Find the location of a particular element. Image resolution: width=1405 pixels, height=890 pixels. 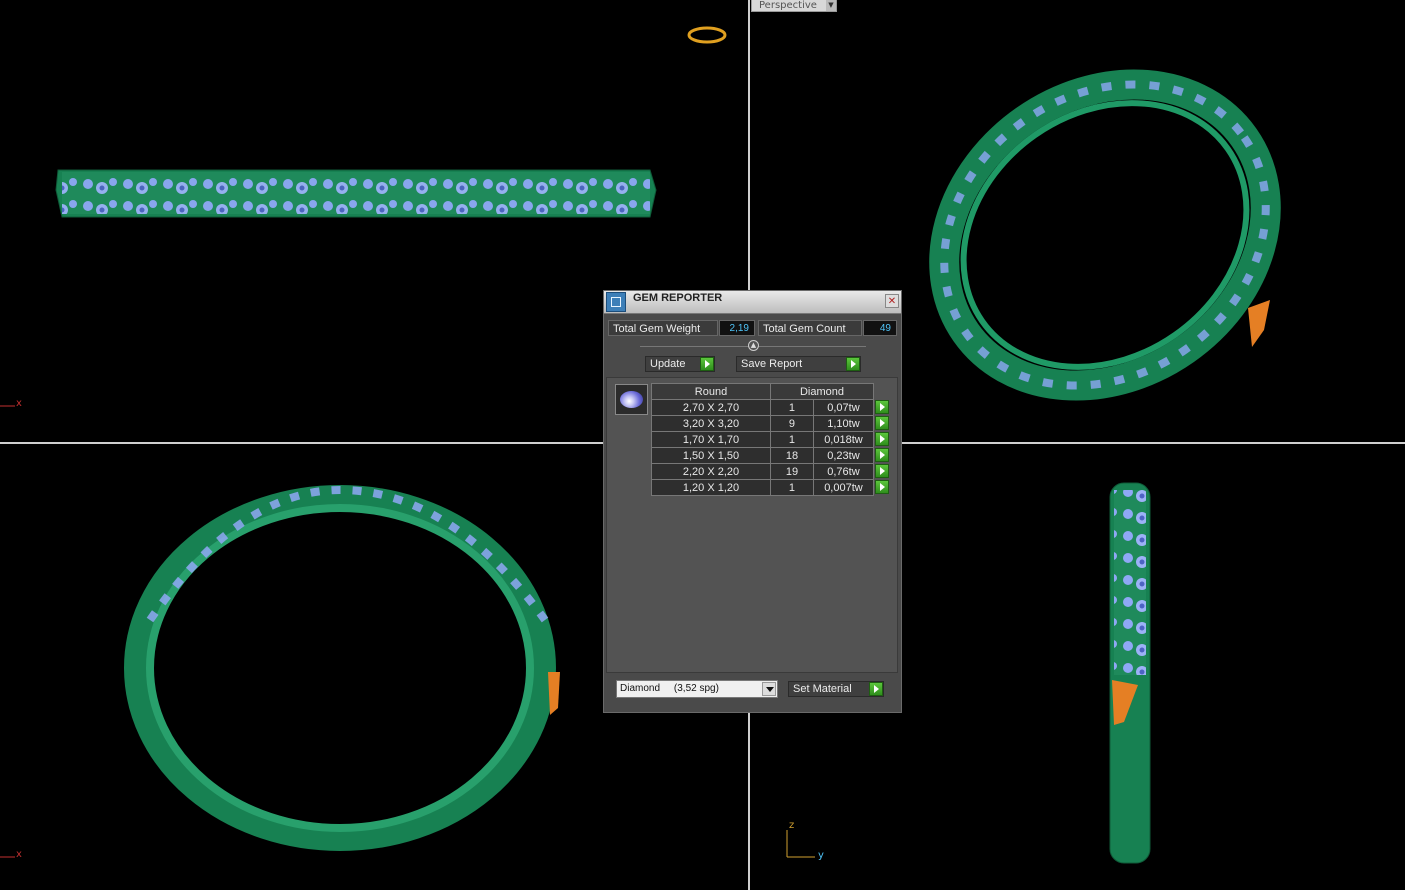

panel-title: GEM REPORTER is located at coordinates (678, 298).